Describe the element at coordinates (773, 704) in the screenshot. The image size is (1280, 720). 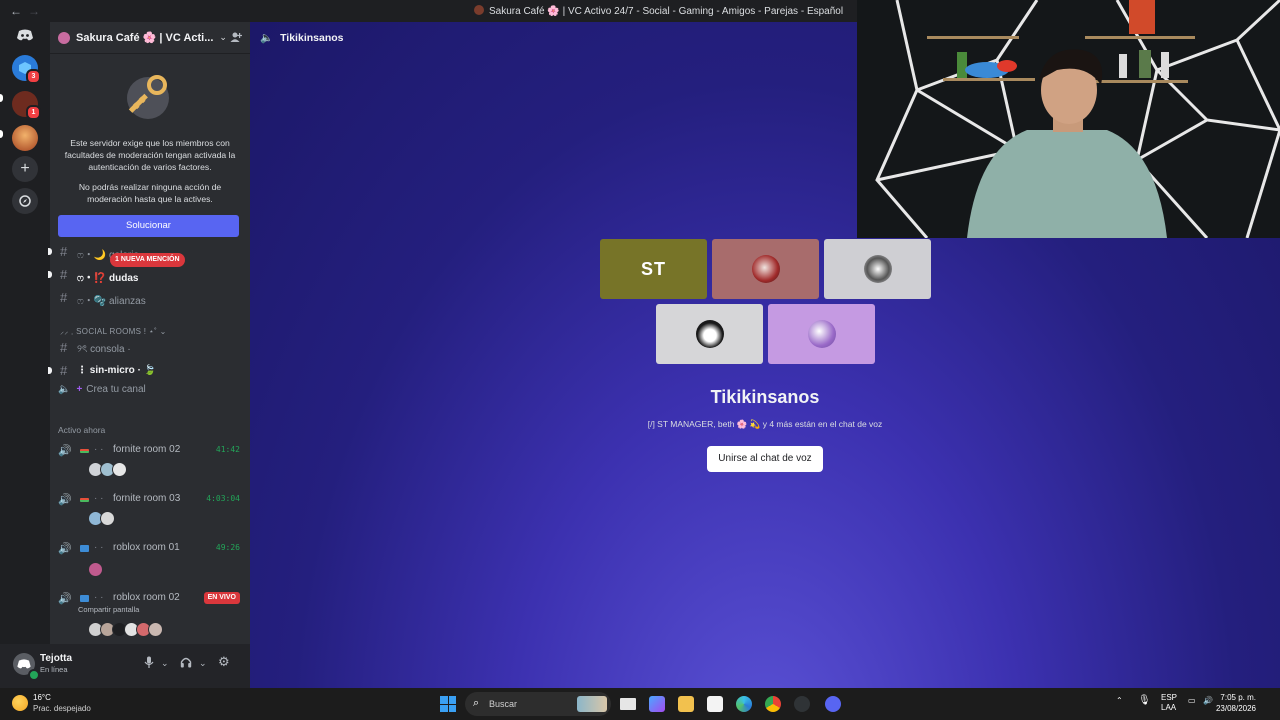
I see `chrome-browser-icon` at that location.